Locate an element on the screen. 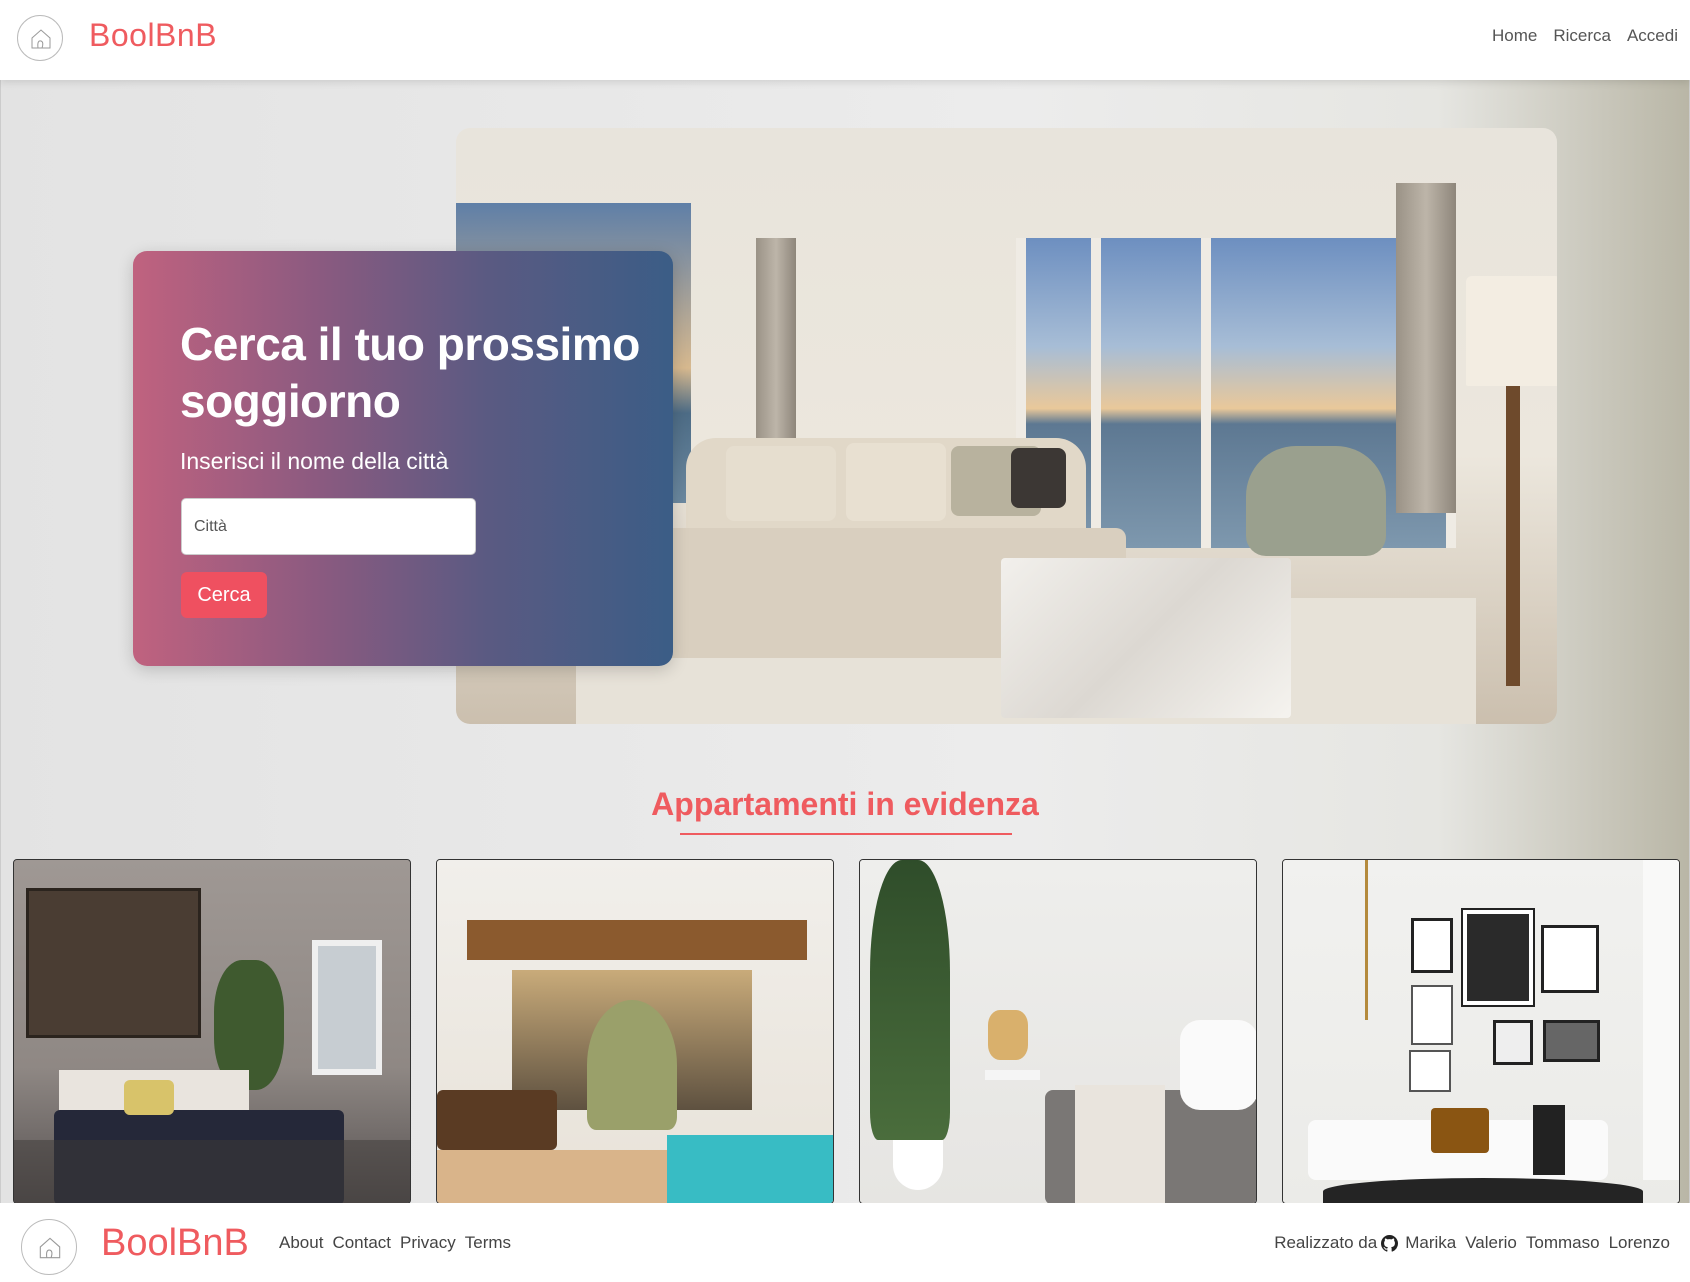  logo-icon is located at coordinates (40, 38).